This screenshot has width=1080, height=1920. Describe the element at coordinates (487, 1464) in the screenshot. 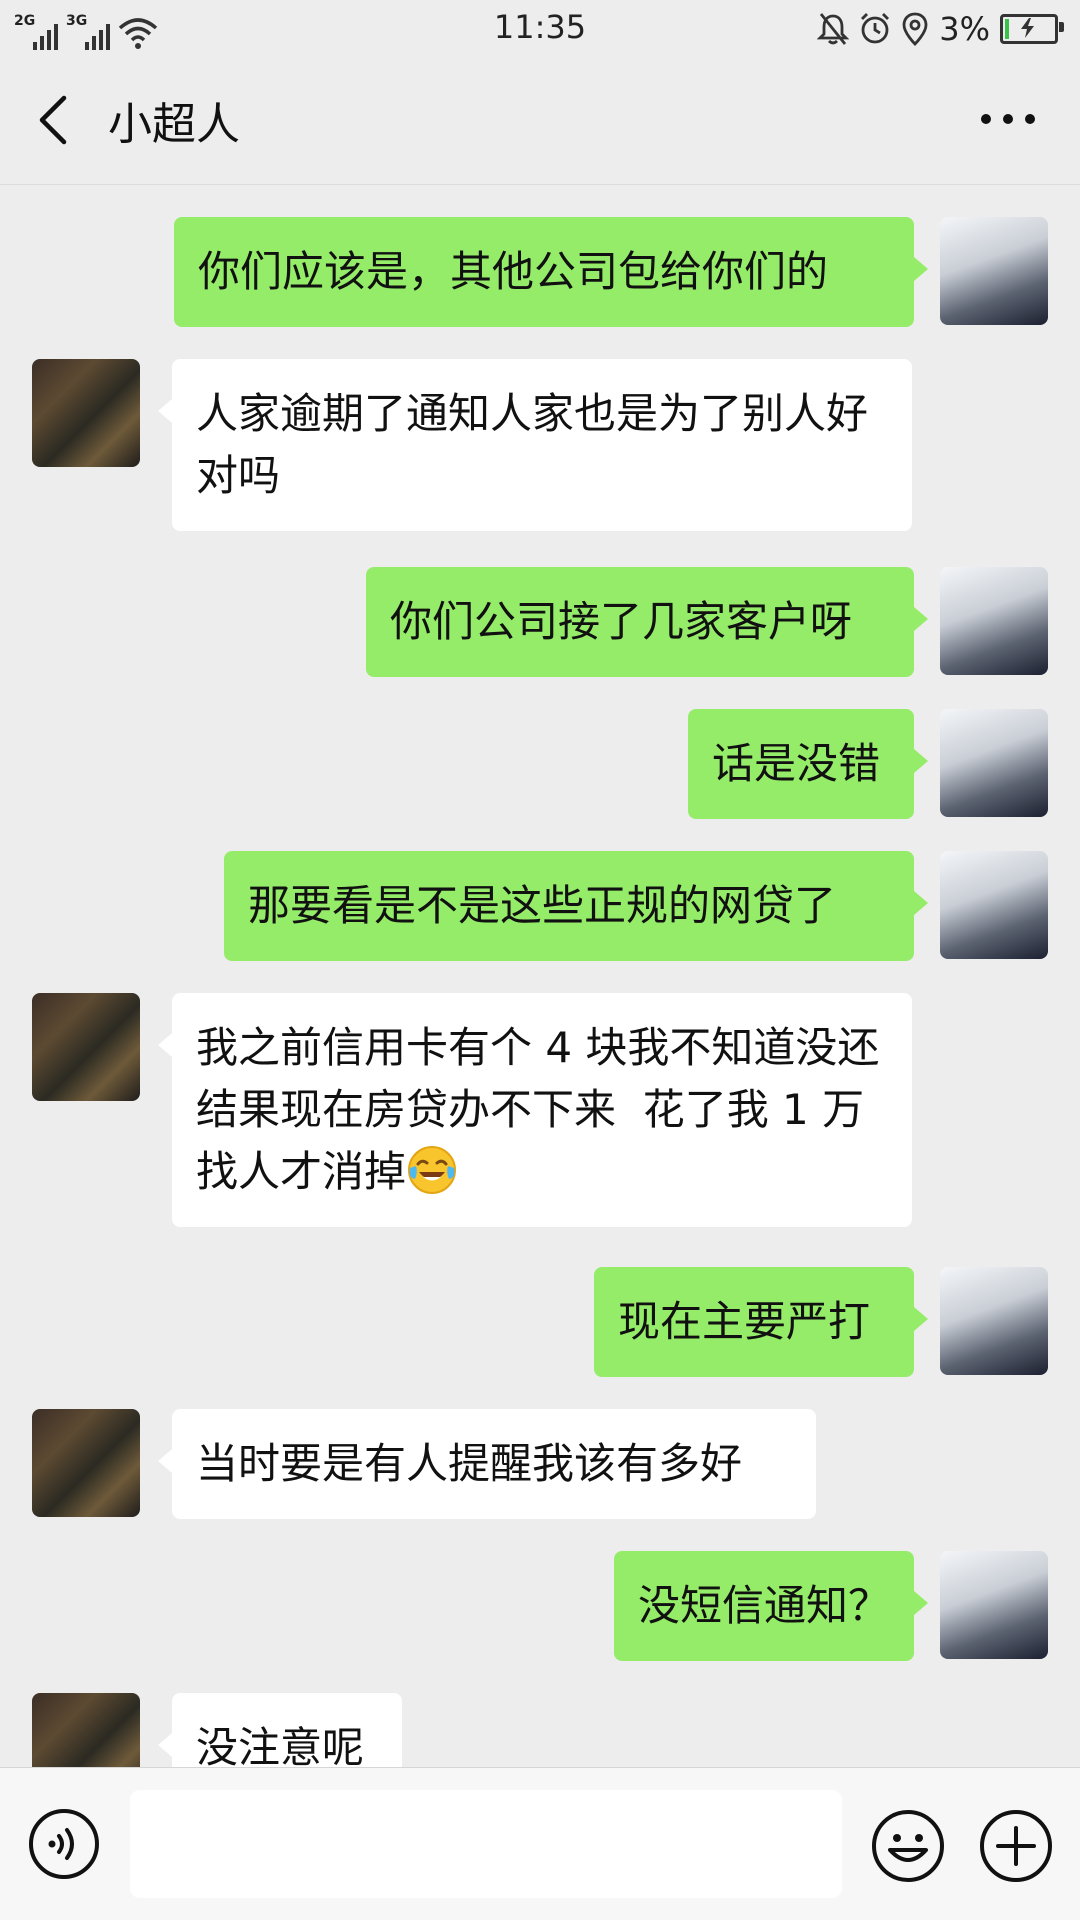

I see `message-bubble: 当时要是有人提醒我该有多好` at that location.